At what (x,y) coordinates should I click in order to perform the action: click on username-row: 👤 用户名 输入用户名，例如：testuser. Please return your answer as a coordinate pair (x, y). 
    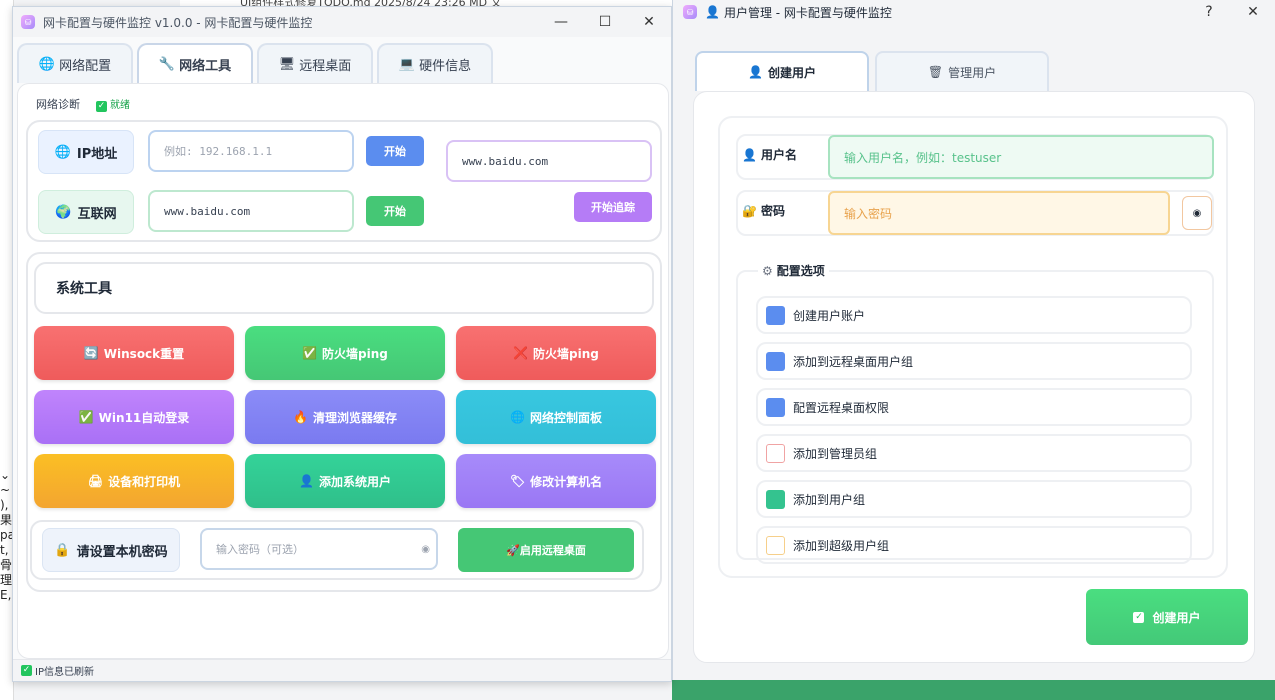
    Looking at the image, I should click on (975, 157).